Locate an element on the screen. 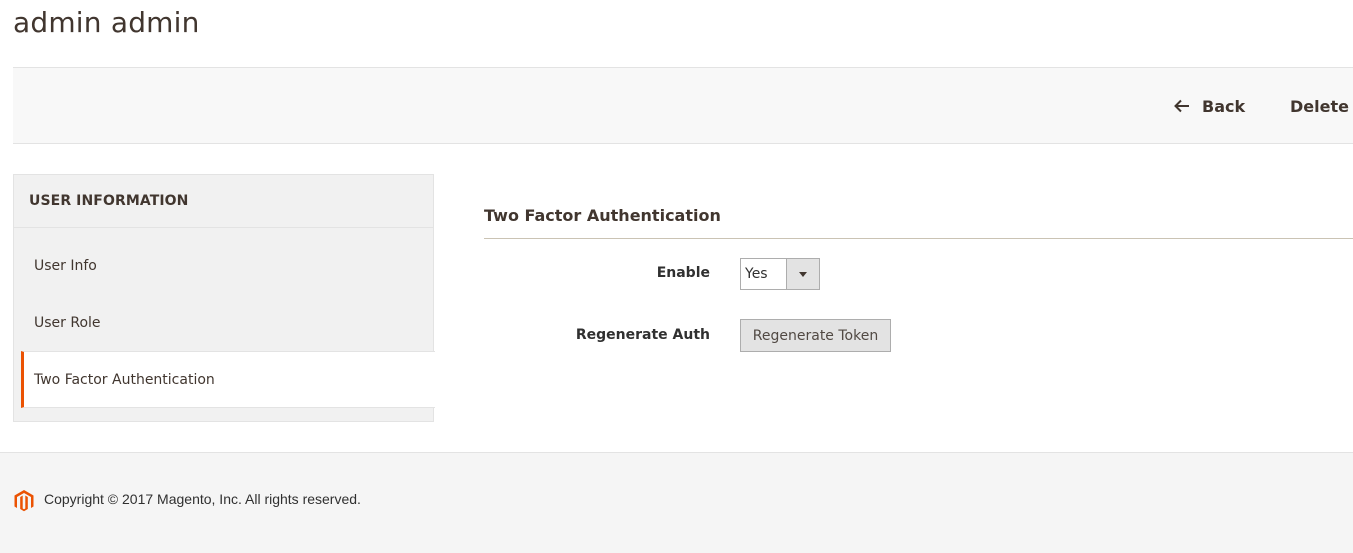  delete-user-button-label: Delete User is located at coordinates (1321, 106).